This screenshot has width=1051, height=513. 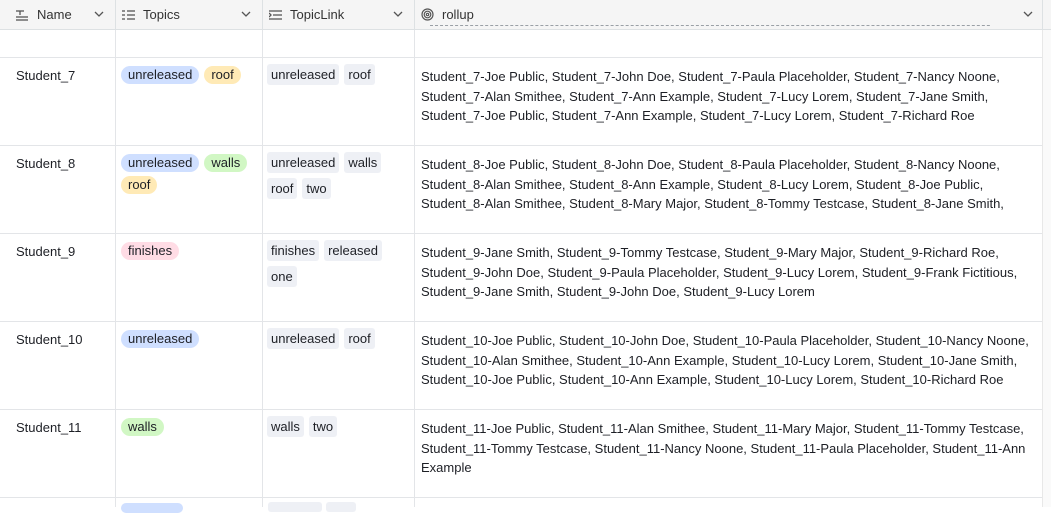 What do you see at coordinates (337, 263) in the screenshot?
I see `cell-topiclink: finishes released one` at bounding box center [337, 263].